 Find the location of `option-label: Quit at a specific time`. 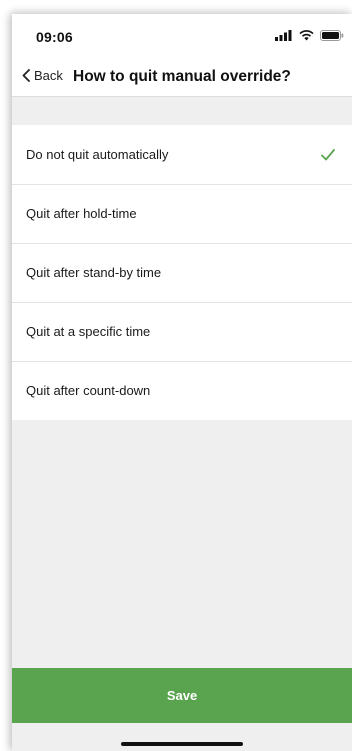

option-label: Quit at a specific time is located at coordinates (88, 331).